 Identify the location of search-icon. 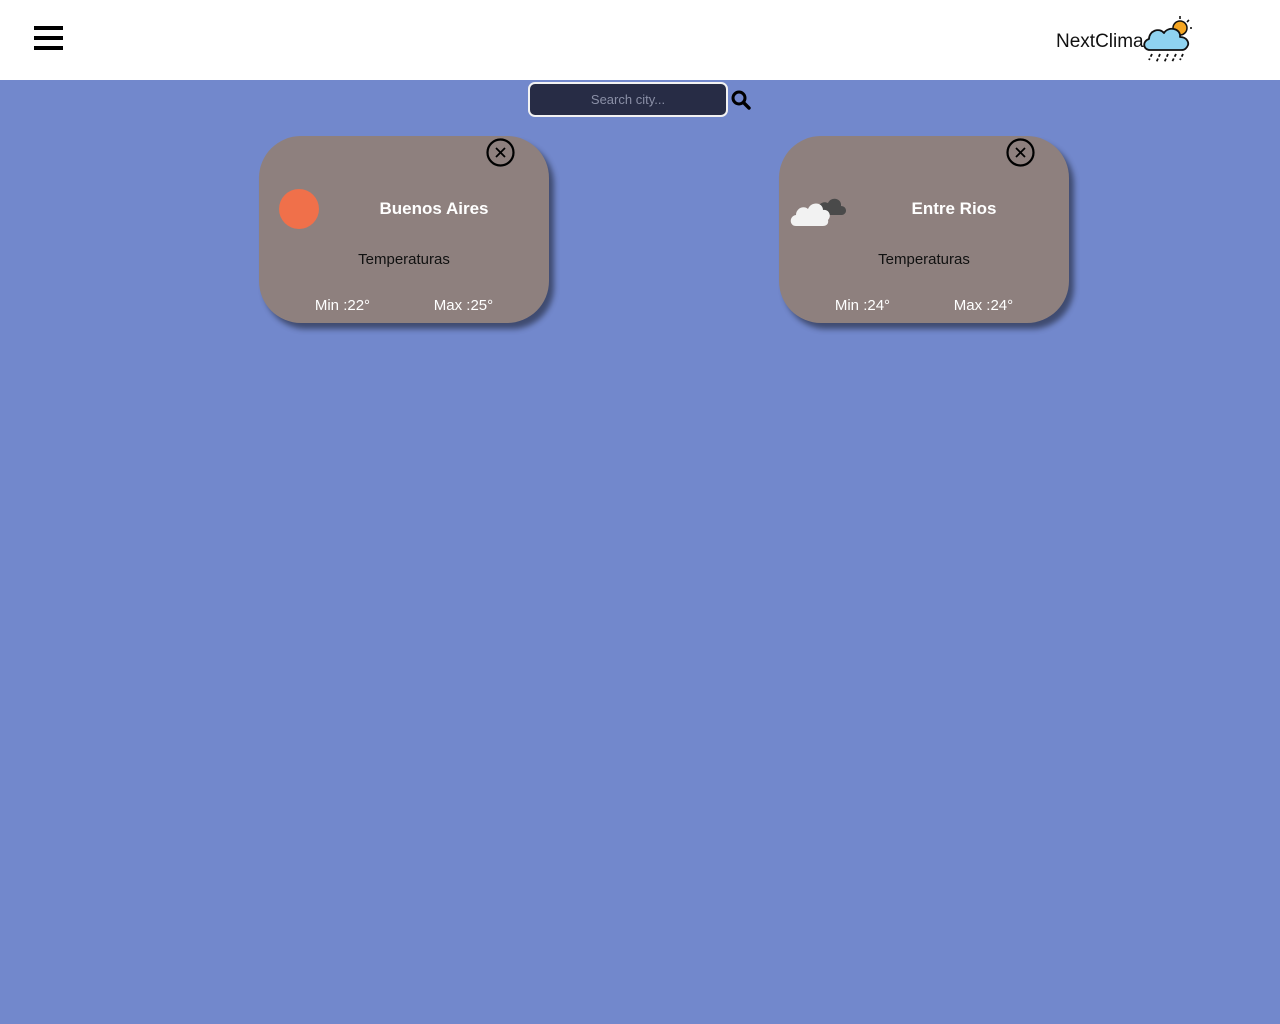
(741, 100).